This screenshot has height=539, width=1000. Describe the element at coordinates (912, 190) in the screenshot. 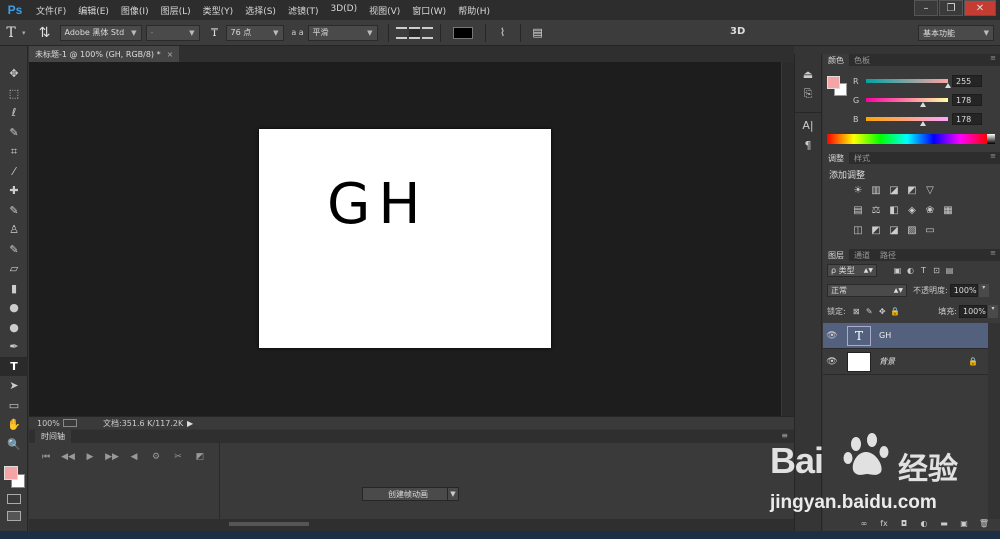

I see `adjustment-icon: ◩` at that location.